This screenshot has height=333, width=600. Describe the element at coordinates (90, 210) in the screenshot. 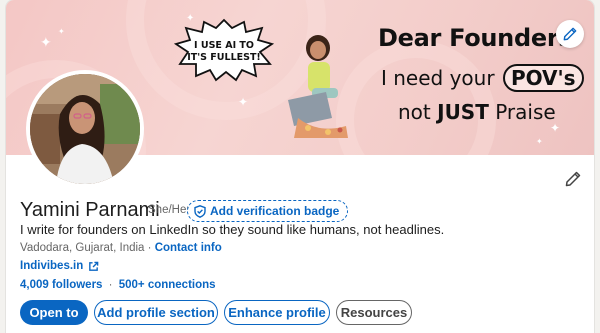

I see `profile-name: Yamini Parnami` at that location.